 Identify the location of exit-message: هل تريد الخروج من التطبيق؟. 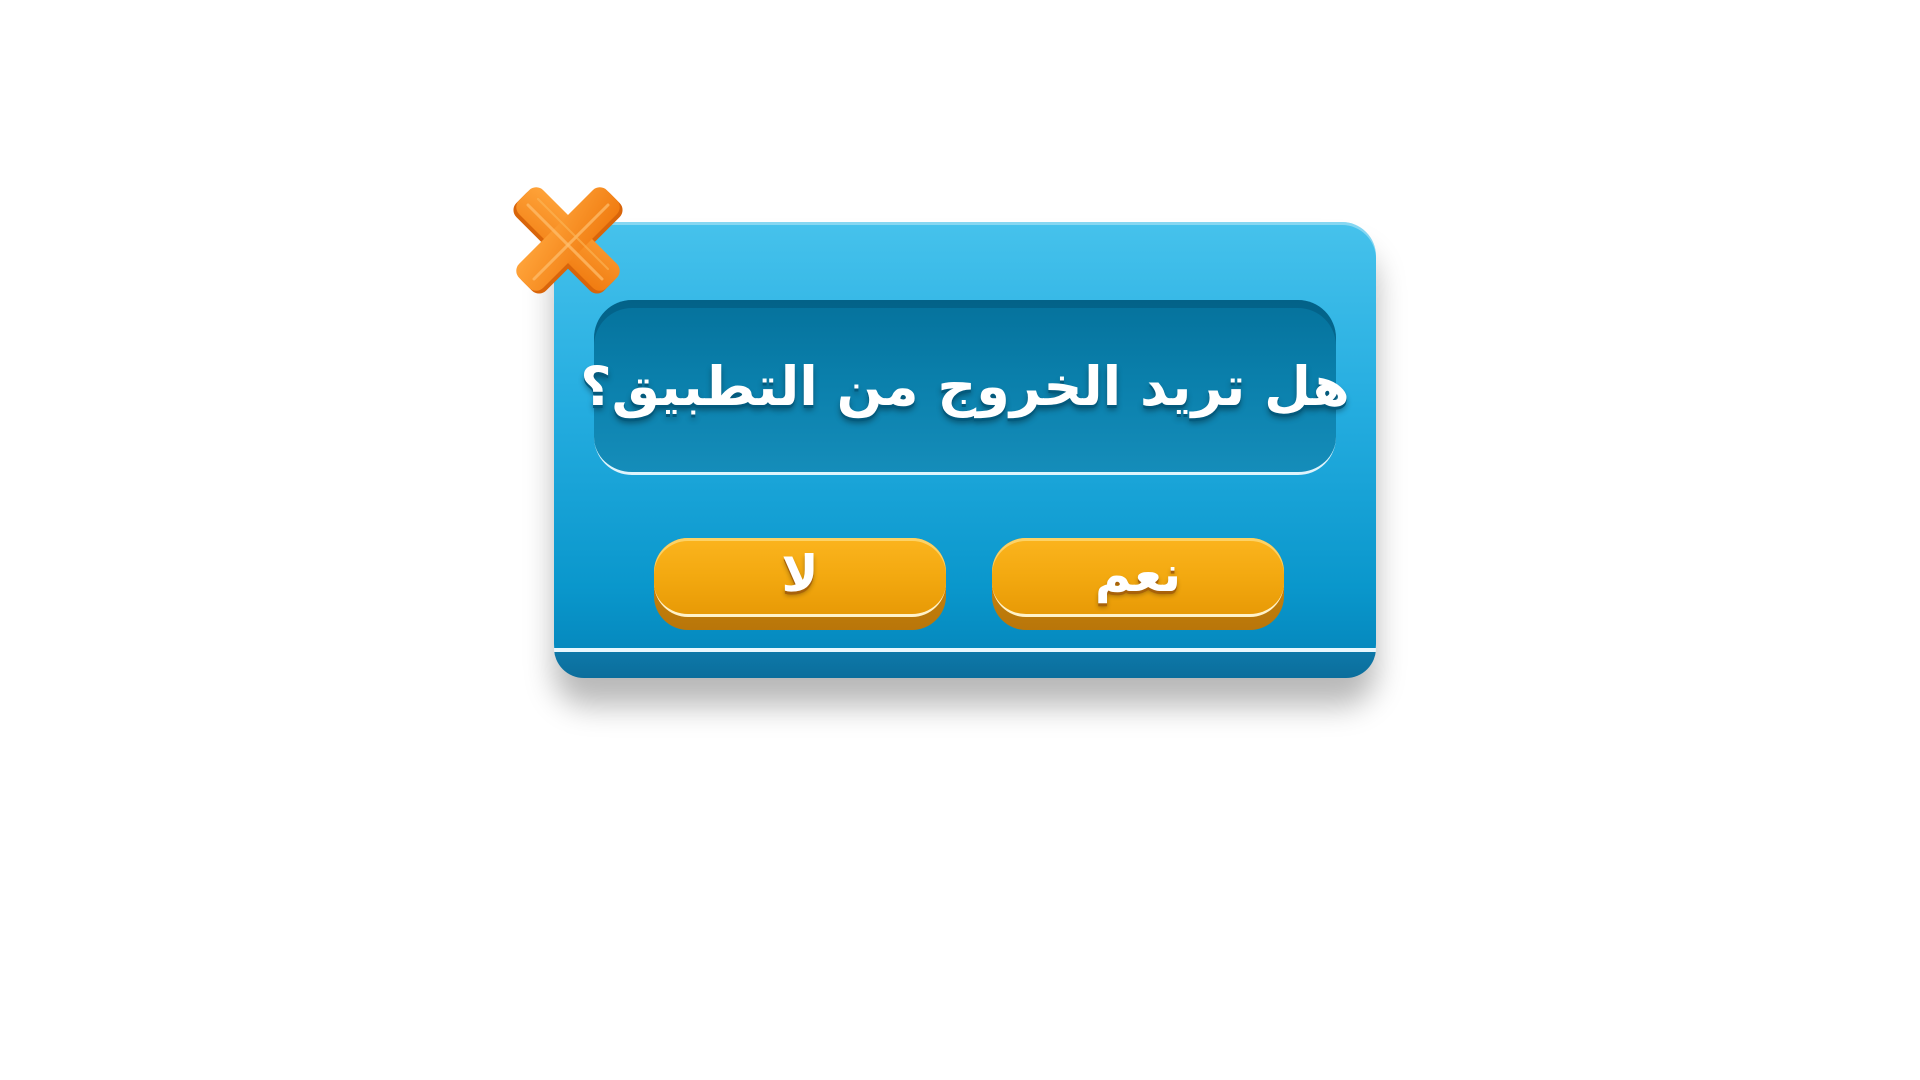
(965, 386).